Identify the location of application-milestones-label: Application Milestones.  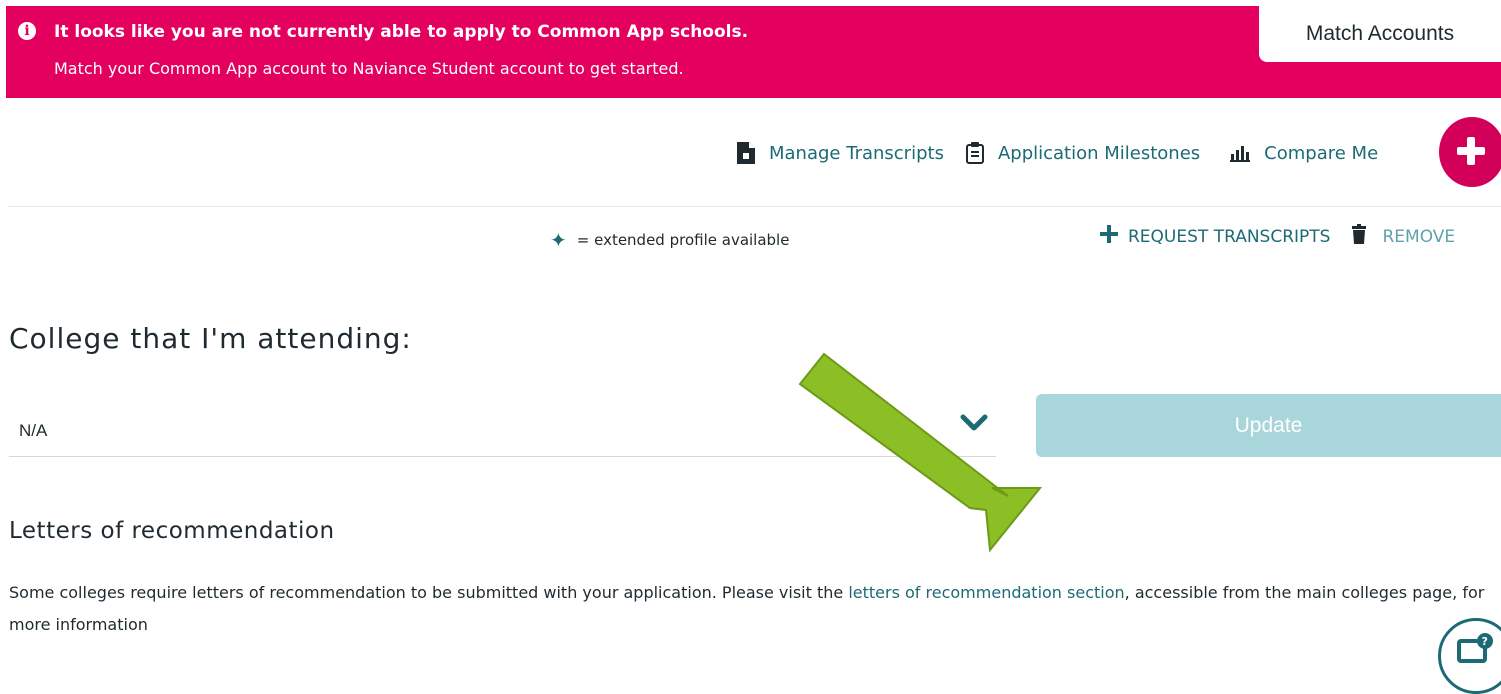
(1099, 153).